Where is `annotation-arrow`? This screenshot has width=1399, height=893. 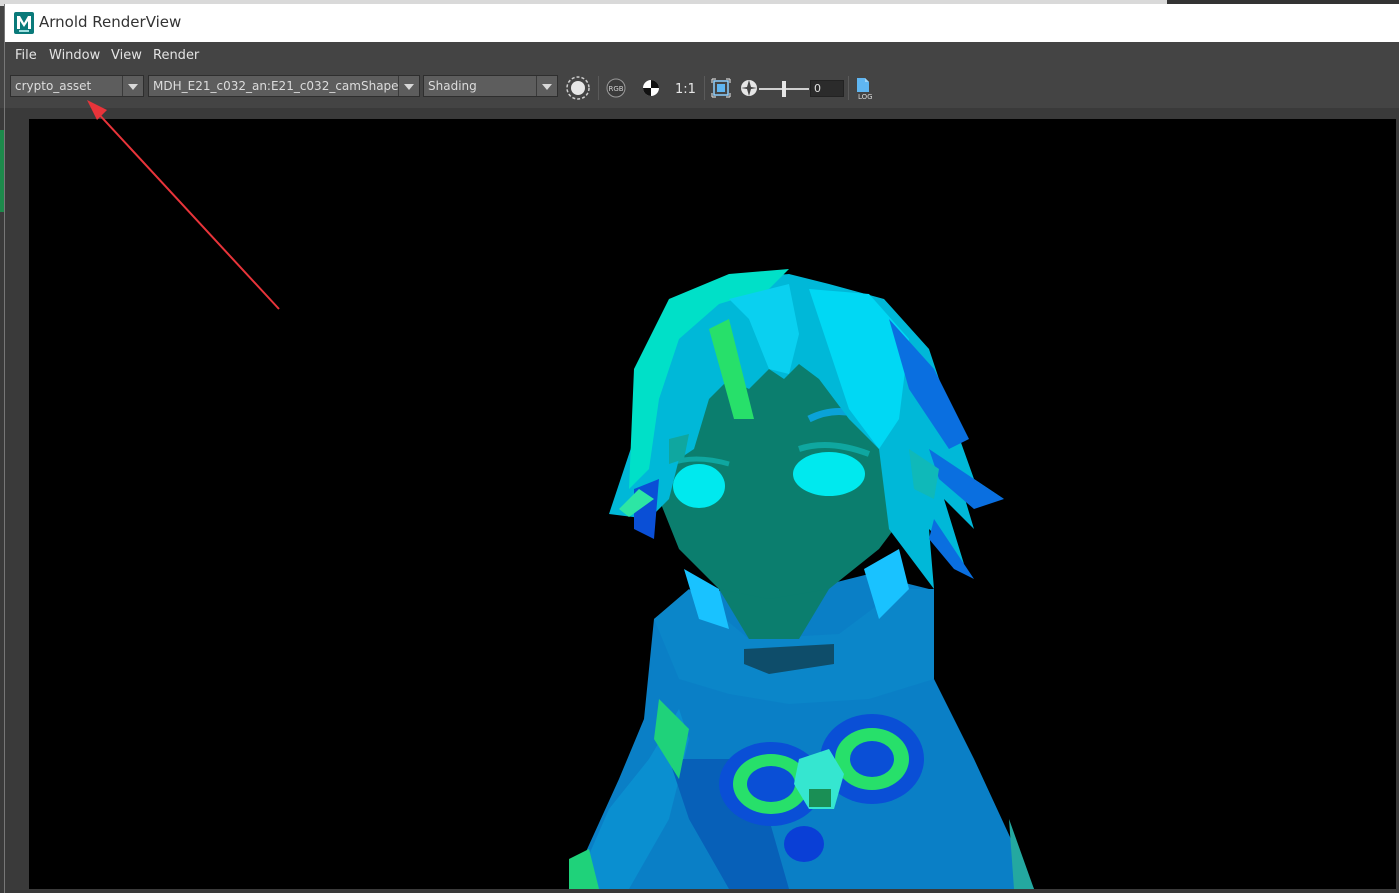 annotation-arrow is located at coordinates (183, 205).